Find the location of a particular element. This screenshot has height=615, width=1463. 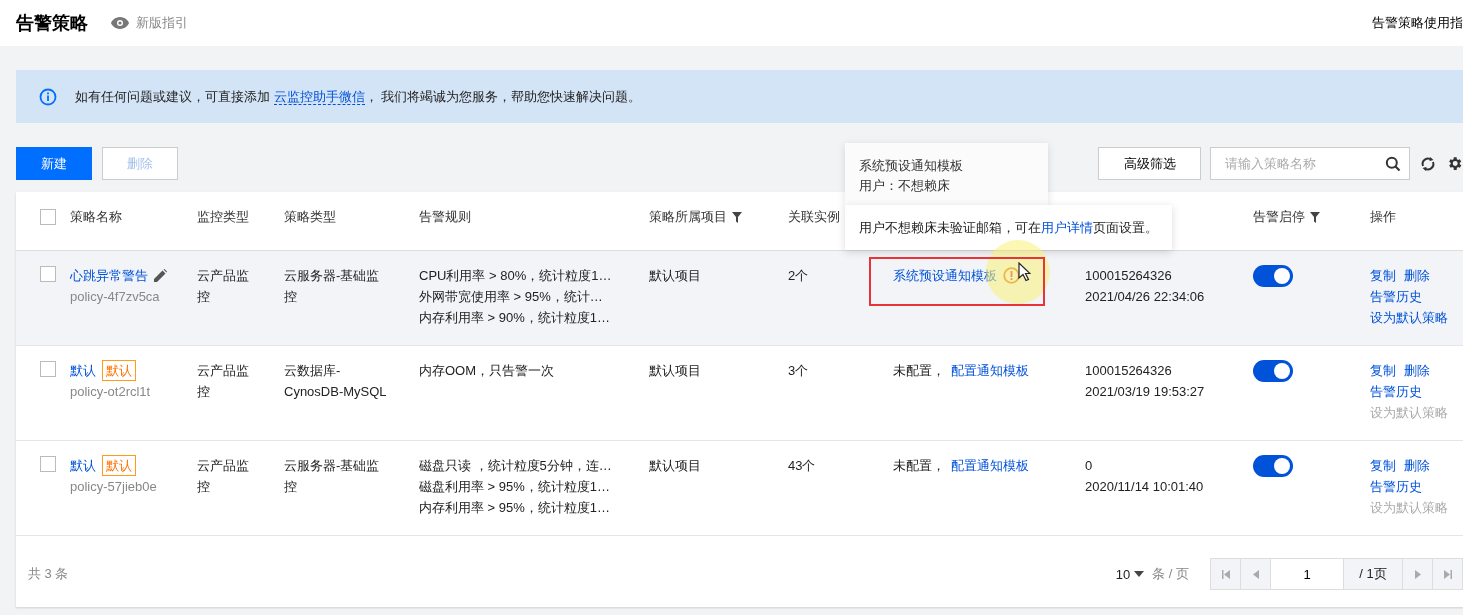

notice-template-link: 系统预设通知模板 is located at coordinates (945, 275).